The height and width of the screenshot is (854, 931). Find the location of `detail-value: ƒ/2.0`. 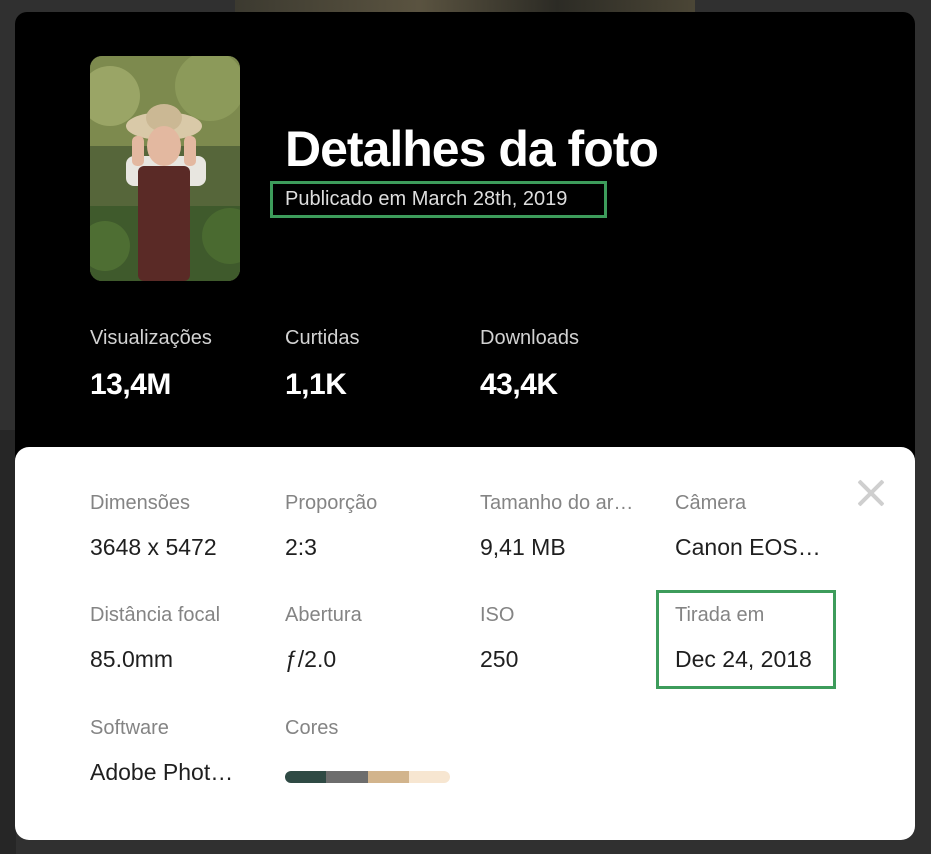

detail-value: ƒ/2.0 is located at coordinates (311, 659).